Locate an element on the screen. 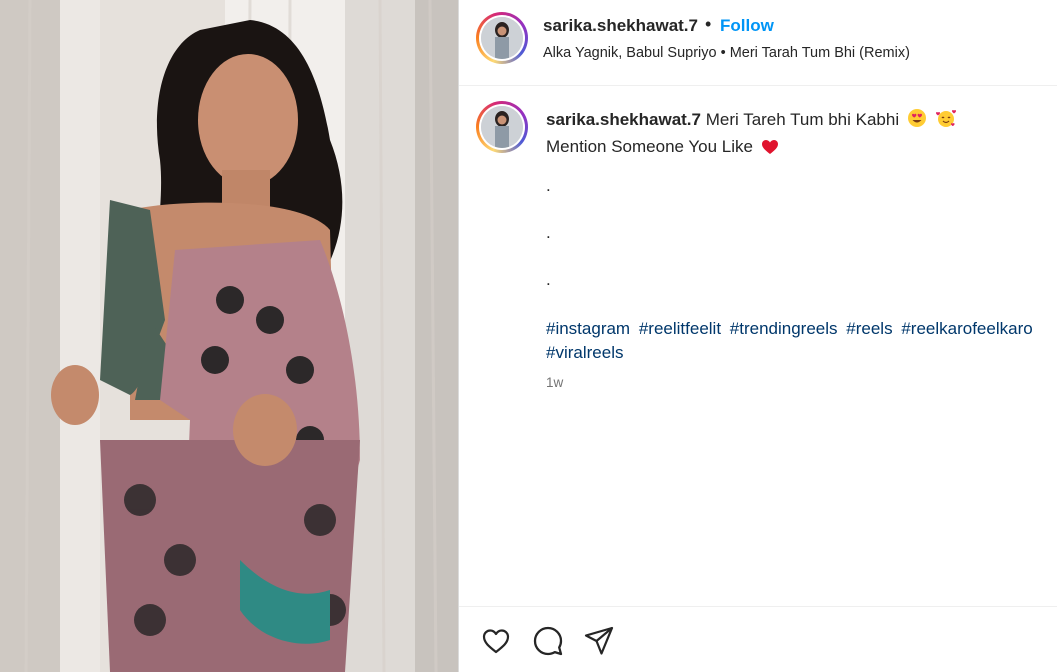 This screenshot has width=1057, height=672. heart-icon is located at coordinates (496, 641).